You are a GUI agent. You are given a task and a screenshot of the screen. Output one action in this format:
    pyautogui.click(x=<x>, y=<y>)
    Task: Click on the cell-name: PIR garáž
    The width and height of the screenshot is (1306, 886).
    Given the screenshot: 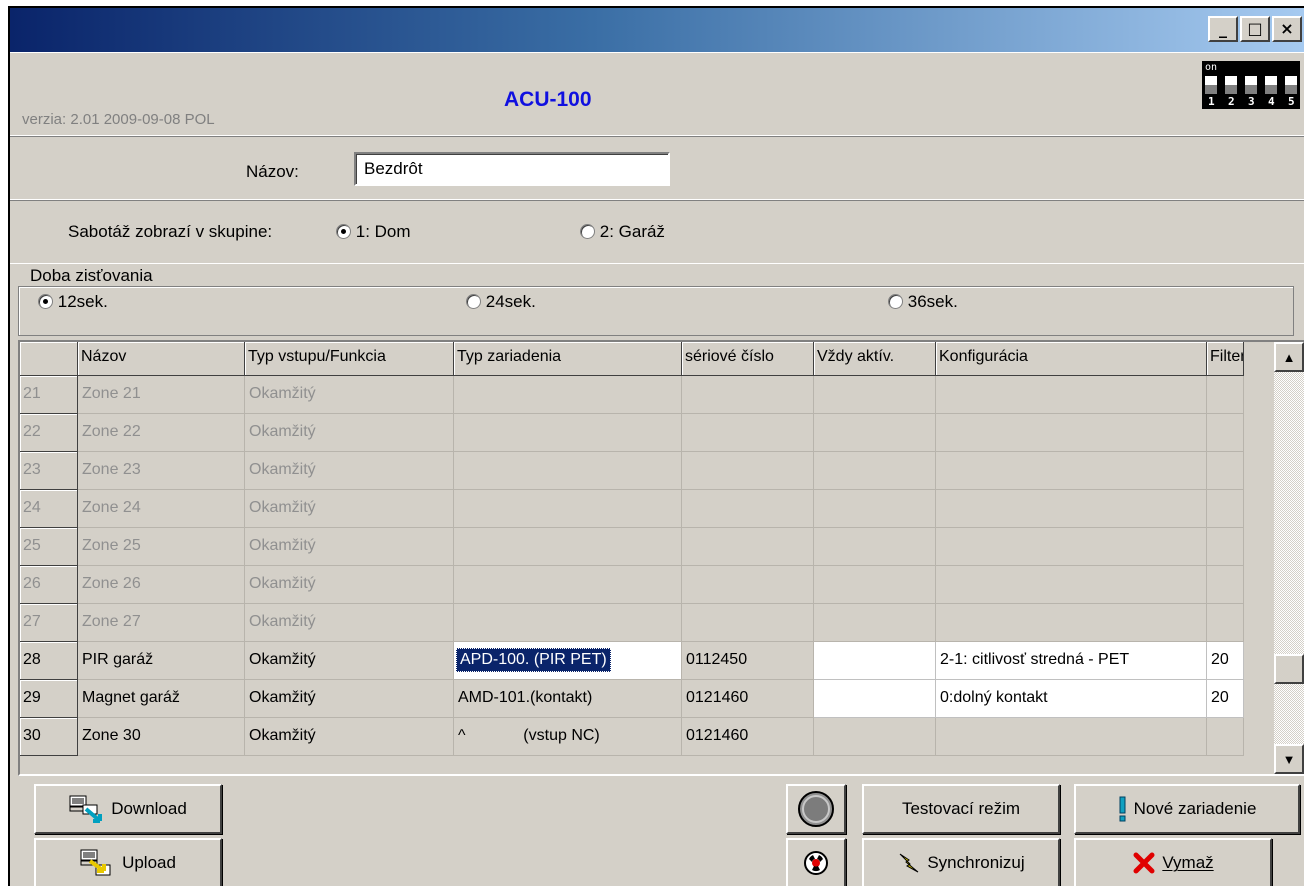 What is the action you would take?
    pyautogui.click(x=161, y=661)
    